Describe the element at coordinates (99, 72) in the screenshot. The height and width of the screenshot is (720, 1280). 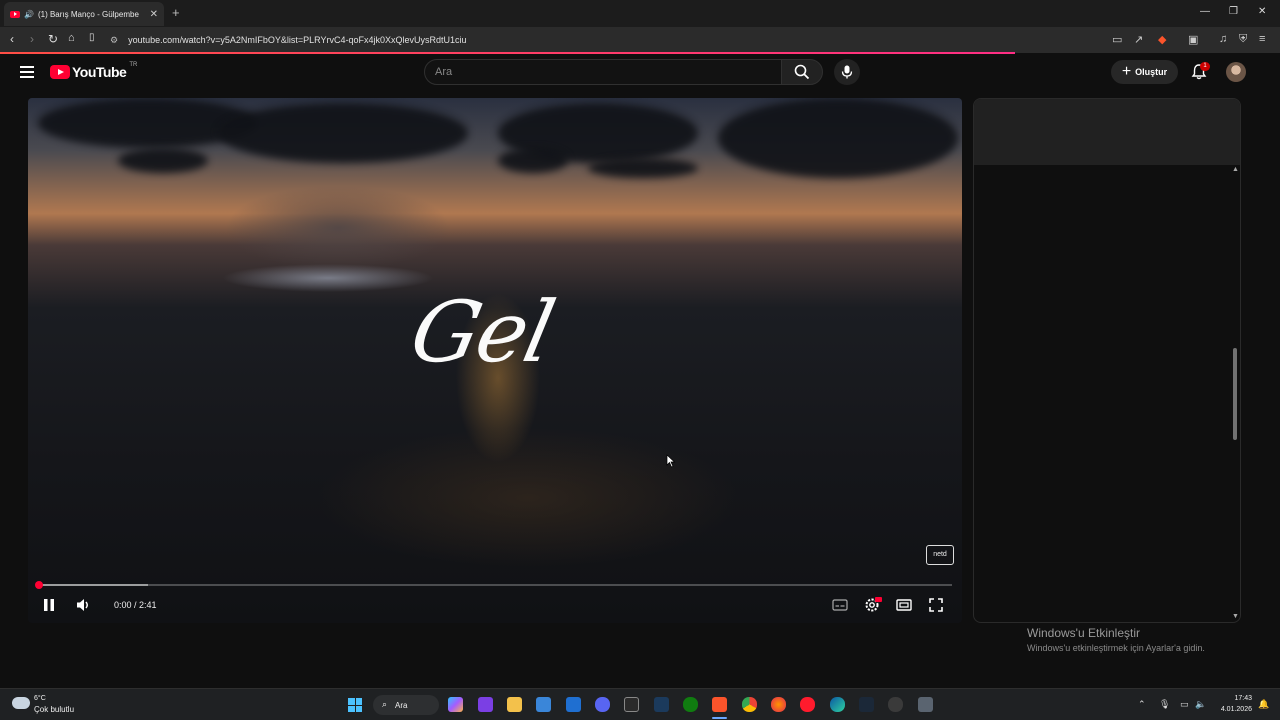
I see `youtube-wordmark: YouTube` at that location.